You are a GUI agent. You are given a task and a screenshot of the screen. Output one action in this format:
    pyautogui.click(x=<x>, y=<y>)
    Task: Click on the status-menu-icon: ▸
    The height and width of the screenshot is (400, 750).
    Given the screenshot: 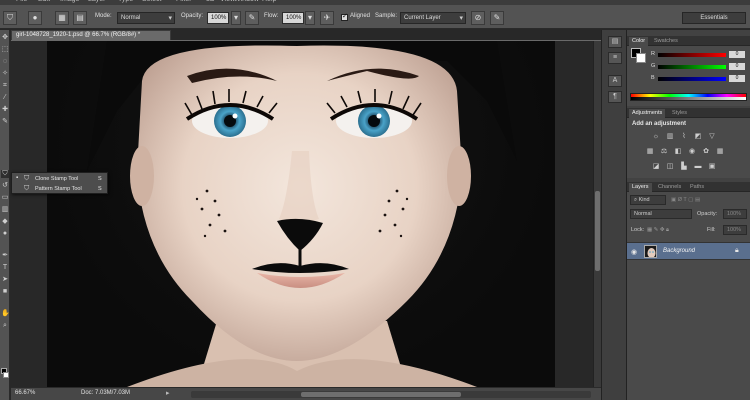 What is the action you would take?
    pyautogui.click(x=168, y=393)
    